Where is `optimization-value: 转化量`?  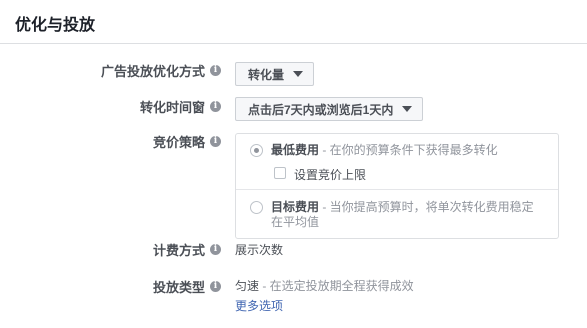
optimization-value: 转化量 is located at coordinates (266, 74).